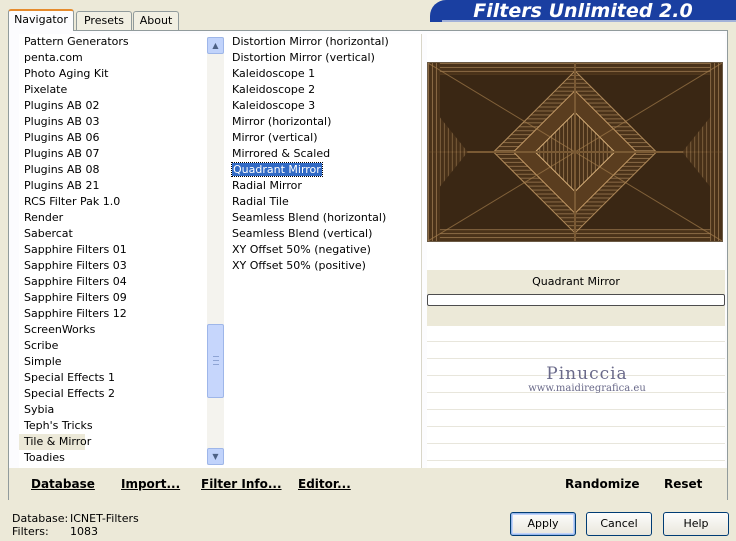 The height and width of the screenshot is (541, 736). Describe the element at coordinates (122, 202) in the screenshot. I see `category-item: RCS Filter Pak 1.0` at that location.